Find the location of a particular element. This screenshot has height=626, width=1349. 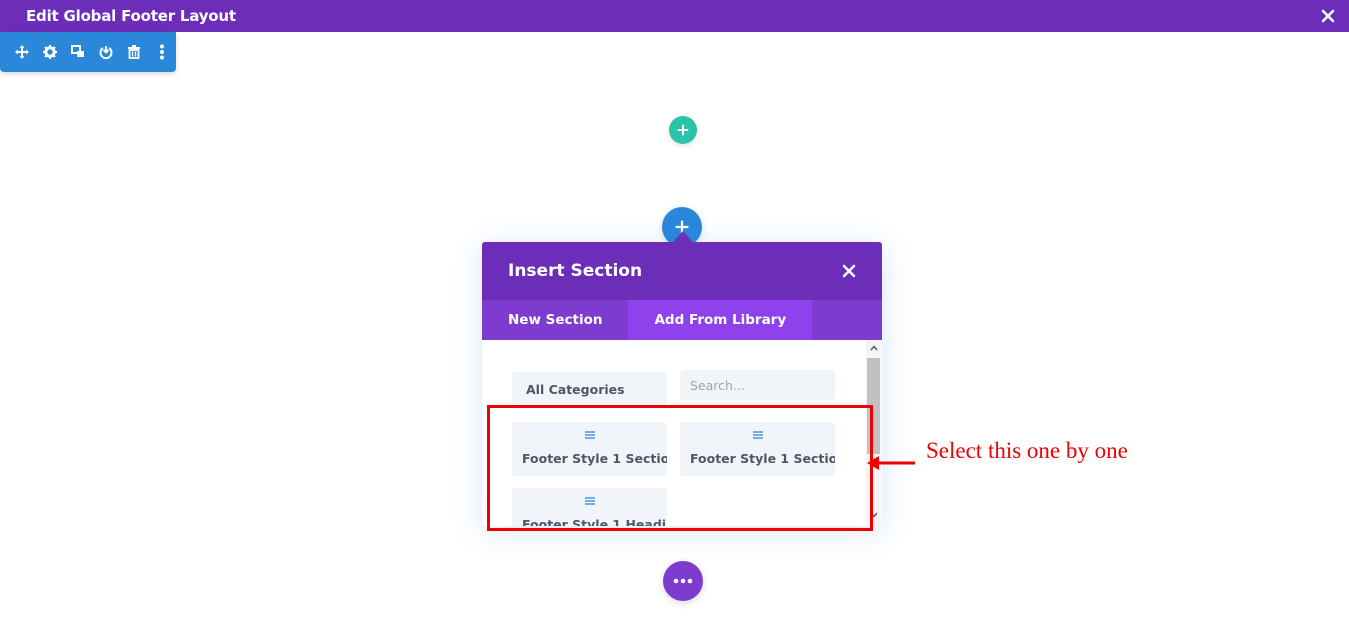

scrollbar is located at coordinates (873, 433).